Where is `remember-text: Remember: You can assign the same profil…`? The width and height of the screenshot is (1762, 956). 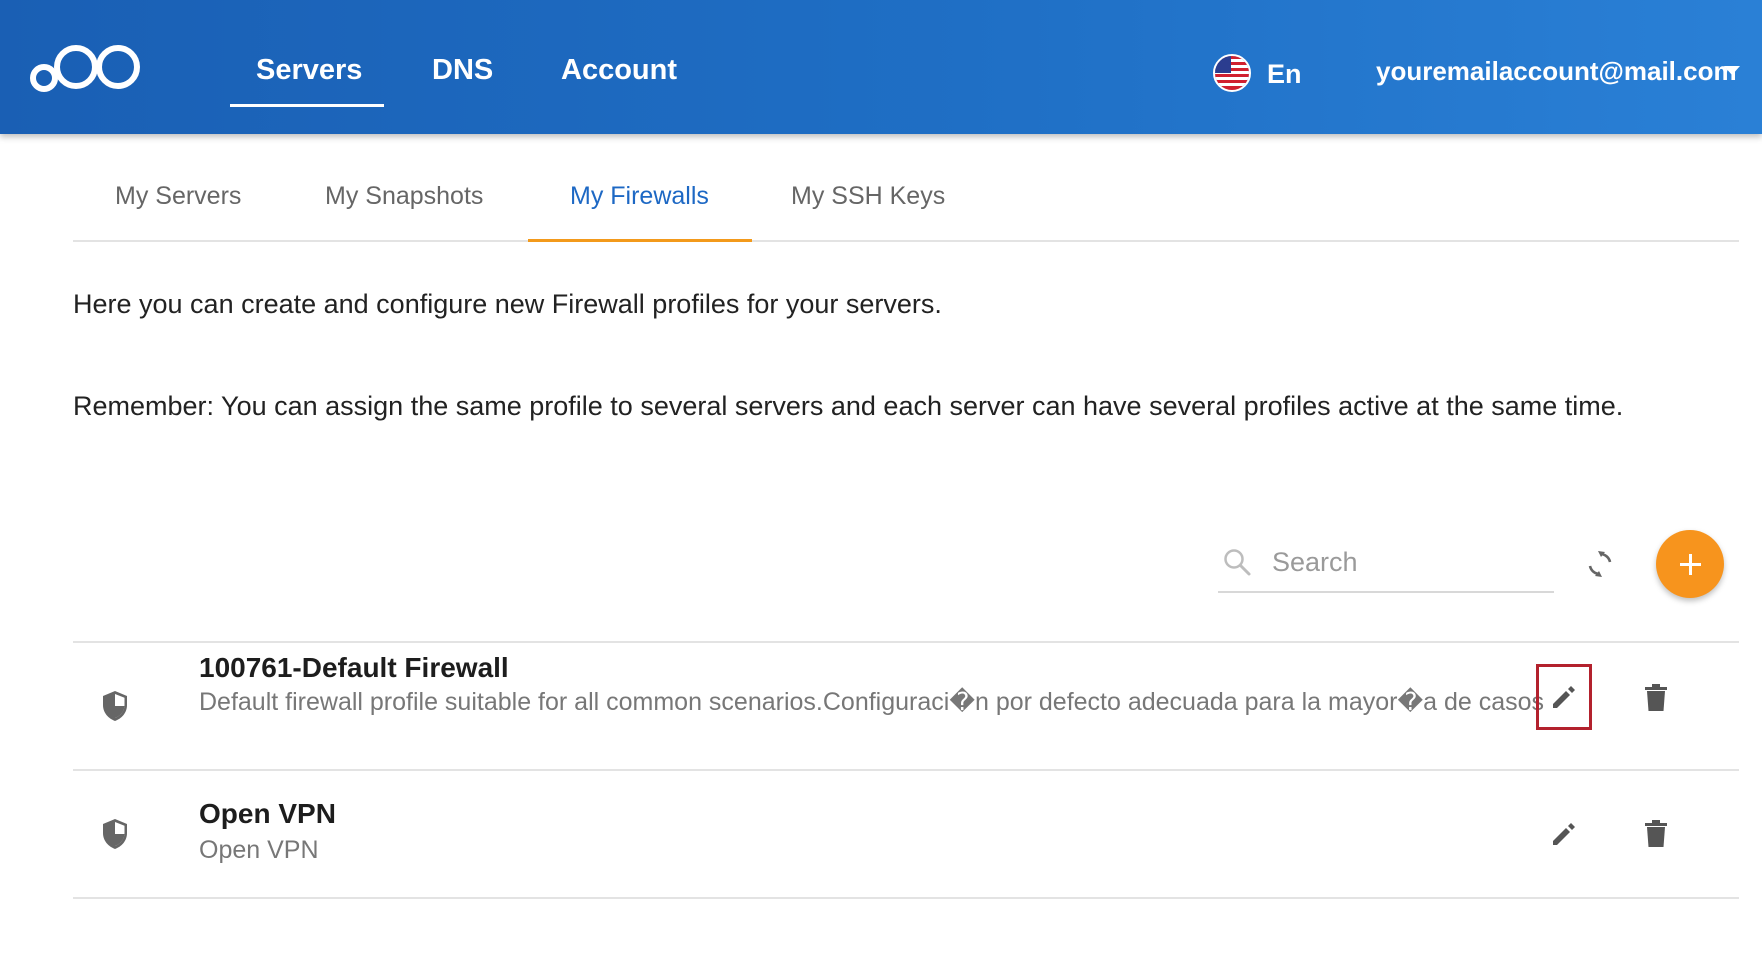 remember-text: Remember: You can assign the same profil… is located at coordinates (848, 406).